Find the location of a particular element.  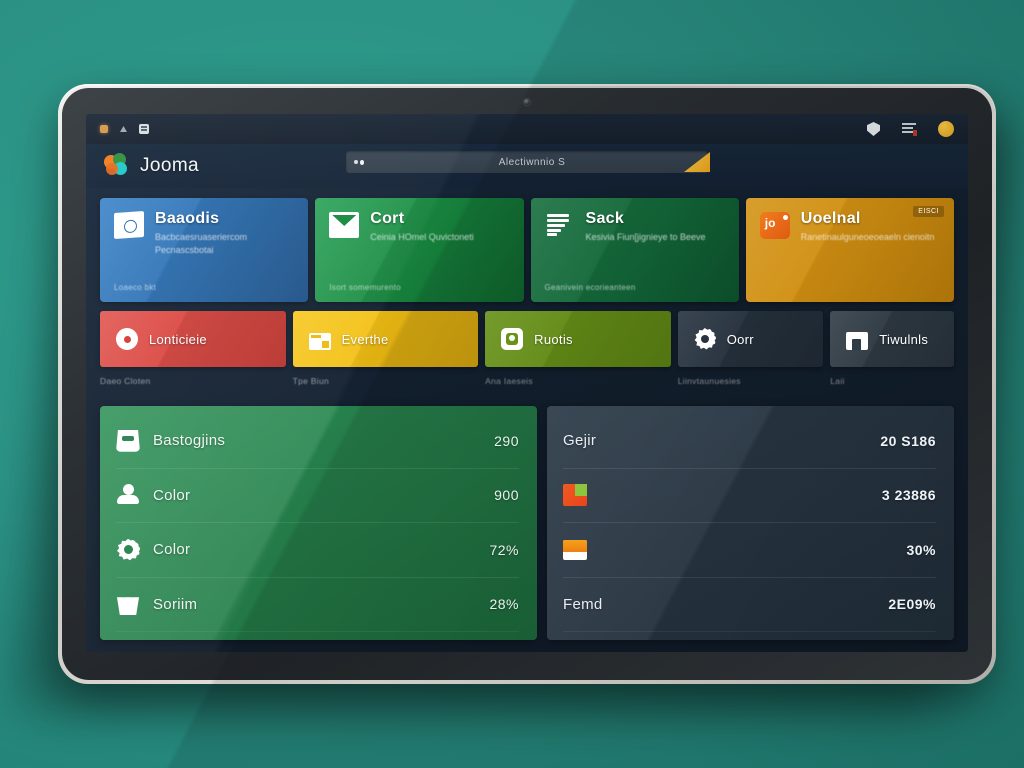

quick-tile-caption: Daeo Cloten is located at coordinates (125, 381).